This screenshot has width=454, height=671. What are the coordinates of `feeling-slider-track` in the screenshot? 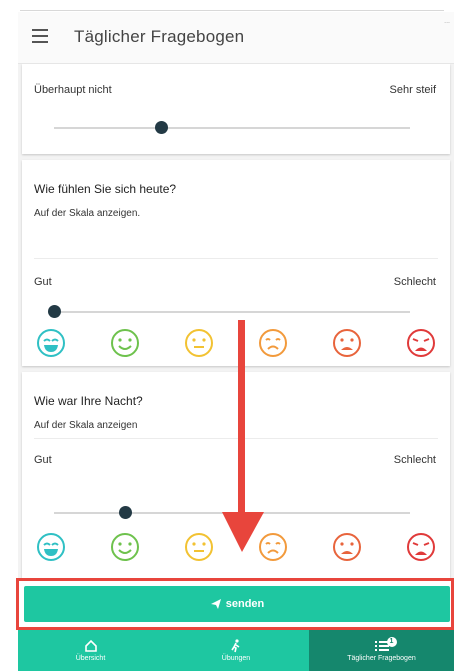 It's located at (229, 311).